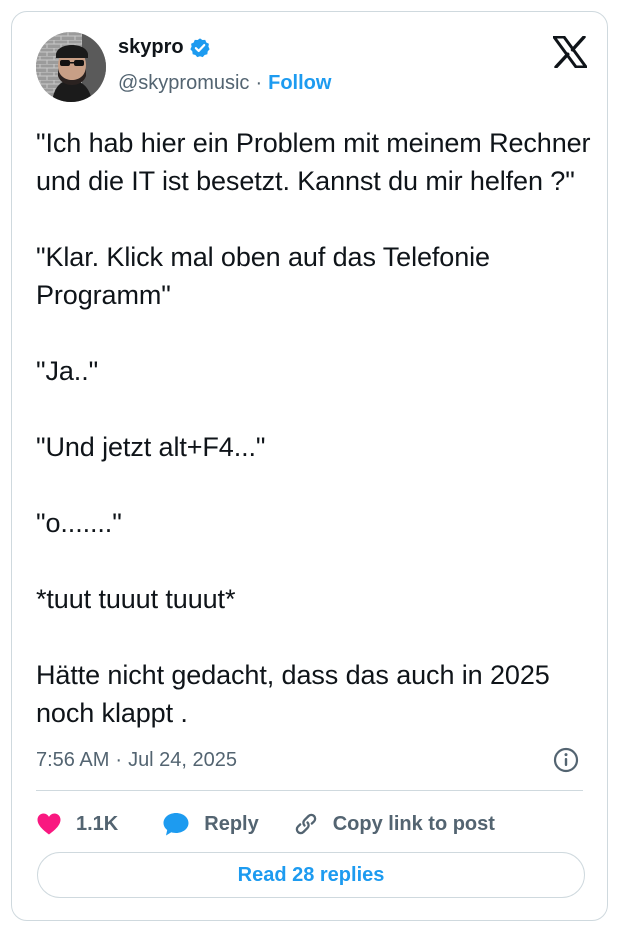 This screenshot has width=620, height=934. What do you see at coordinates (183, 83) in the screenshot?
I see `author-handle: @skypromusic` at bounding box center [183, 83].